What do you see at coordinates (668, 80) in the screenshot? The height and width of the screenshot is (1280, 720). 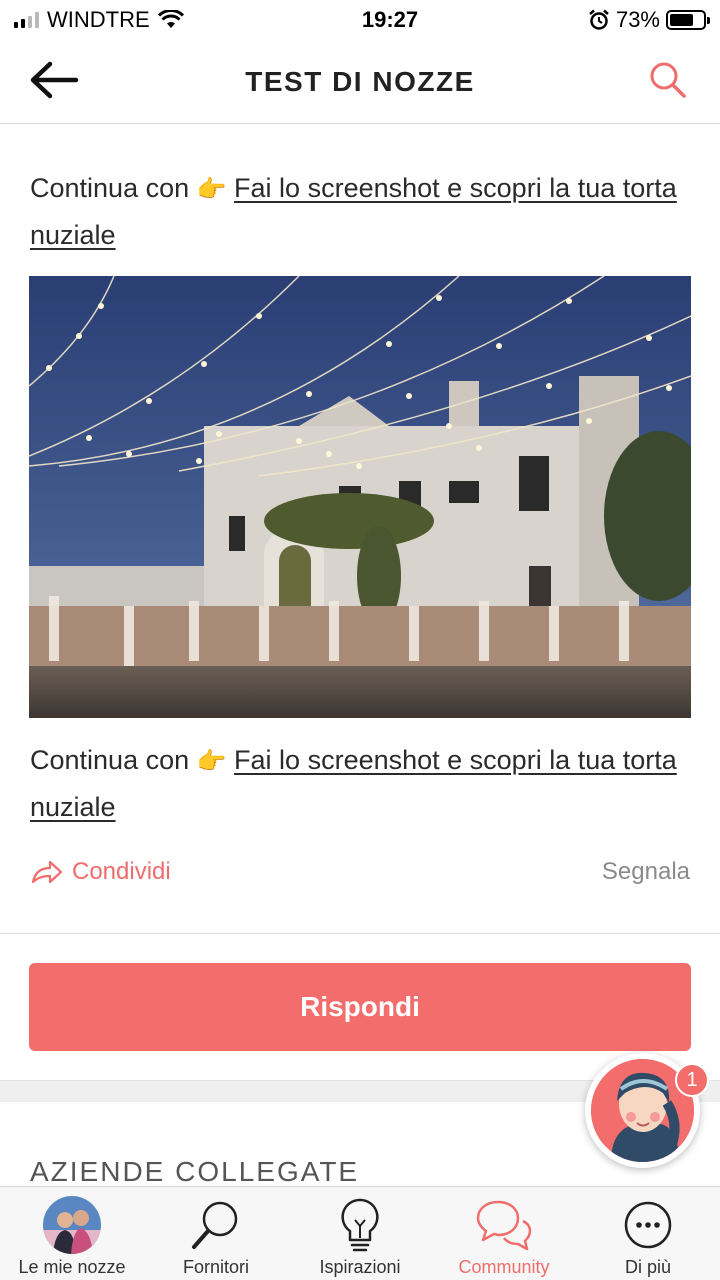 I see `search-icon` at bounding box center [668, 80].